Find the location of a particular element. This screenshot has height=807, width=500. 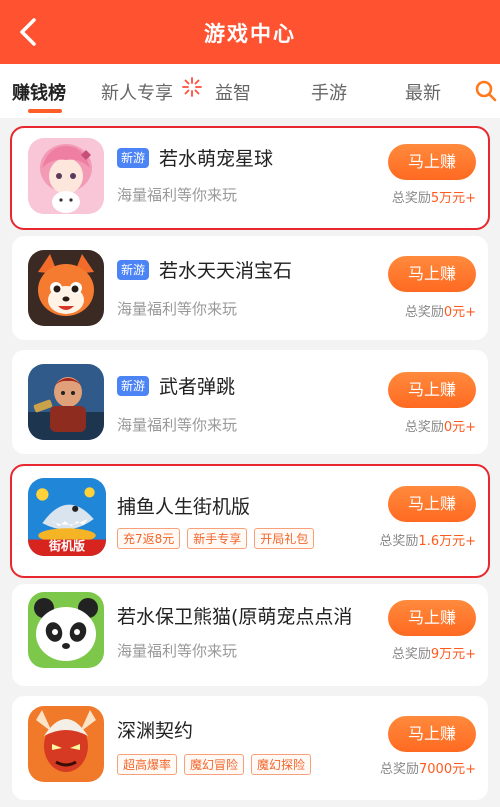

game-card: 若水保卫熊猫(原萌宠点点消 海量福利等你来玩 马上赚 总奖励9万元+ is located at coordinates (250, 635).